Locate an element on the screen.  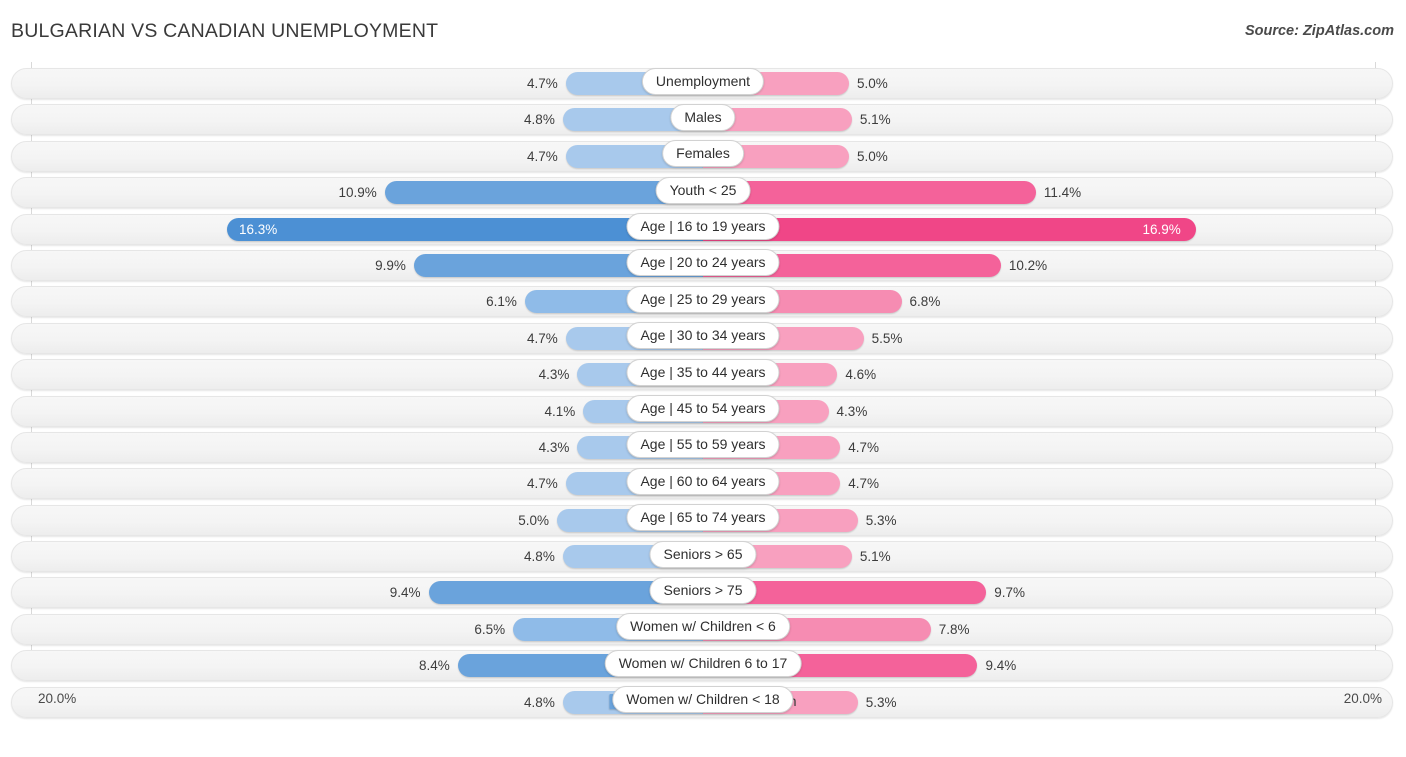
value-label-bulgarian: 9.4% is located at coordinates (405, 593).